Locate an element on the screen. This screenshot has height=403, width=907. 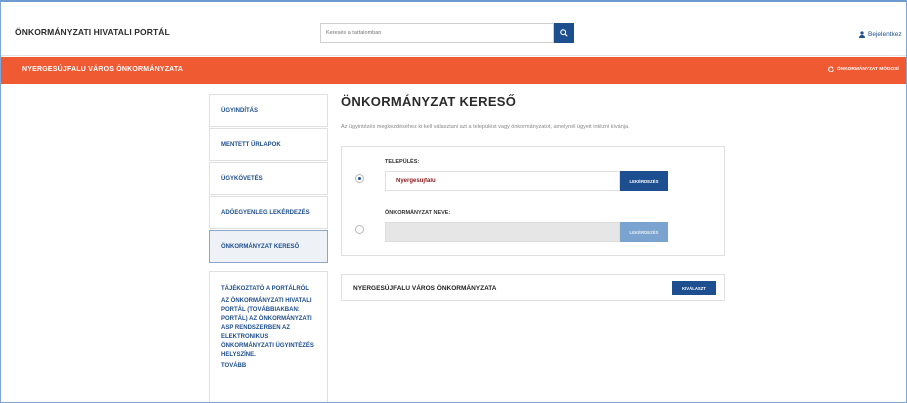
login-link: Bejelentkez is located at coordinates (880, 34).